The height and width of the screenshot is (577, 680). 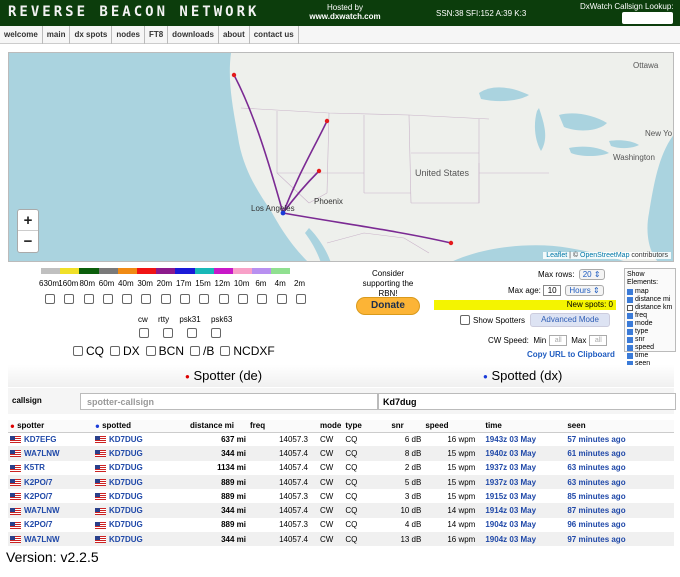 I want to click on show-element-time: time, so click(x=650, y=356).